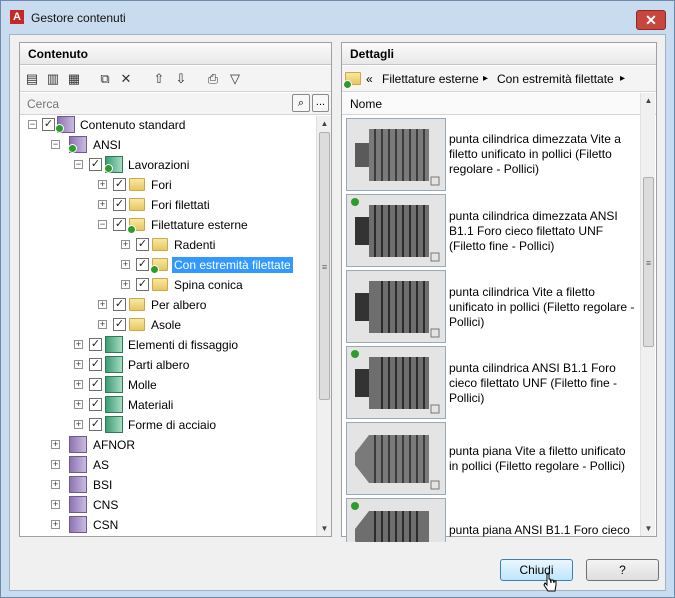  I want to click on details-scrollbar: ▲ ≡ ▼, so click(647, 314).